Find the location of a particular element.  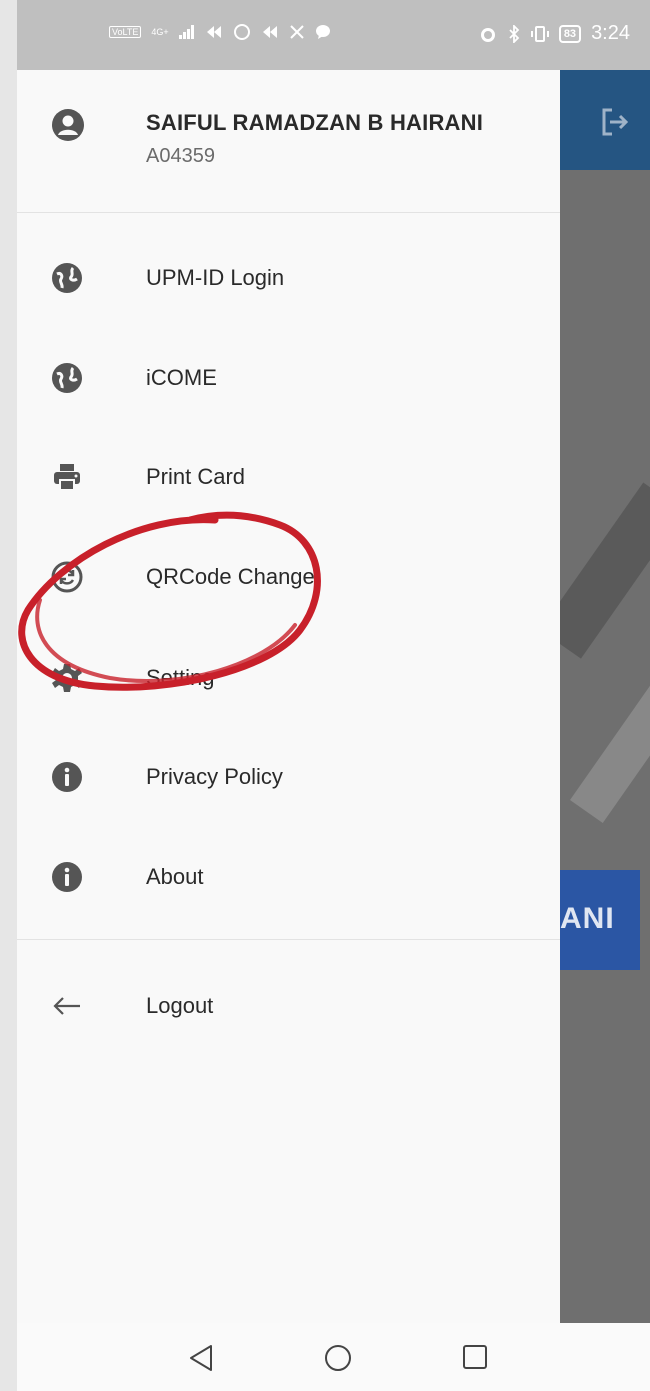

sync-icon is located at coordinates (67, 577).